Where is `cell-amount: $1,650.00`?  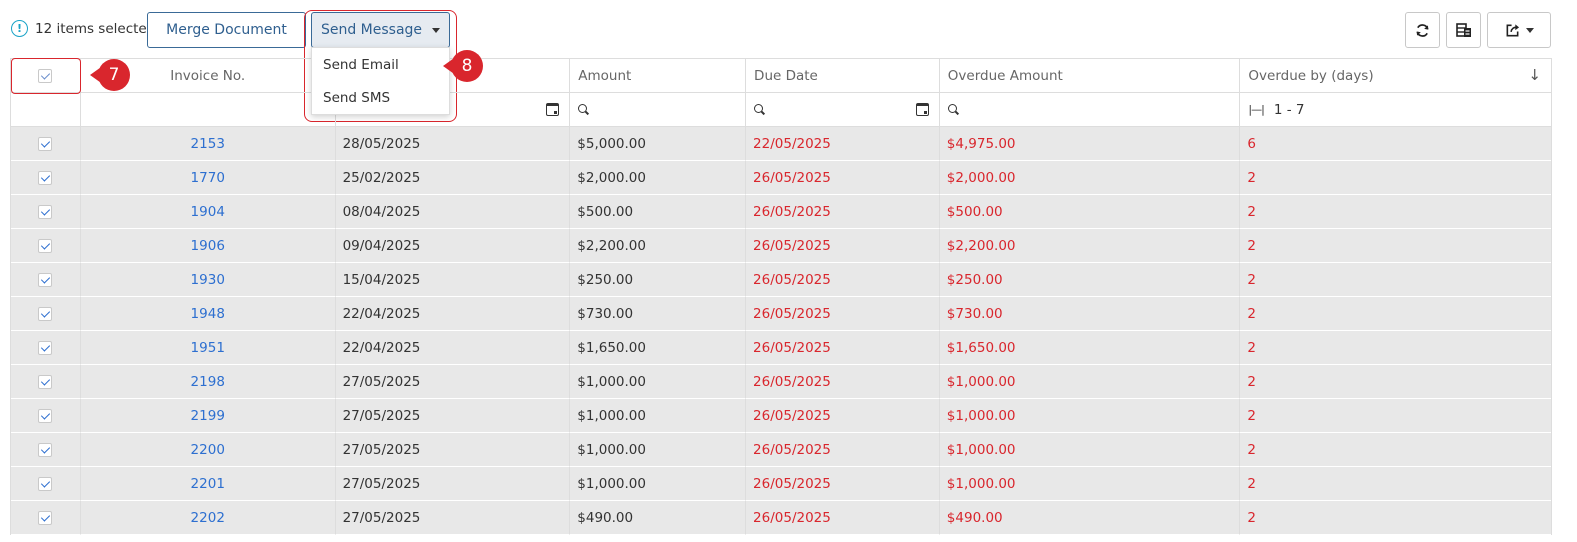 cell-amount: $1,650.00 is located at coordinates (658, 348).